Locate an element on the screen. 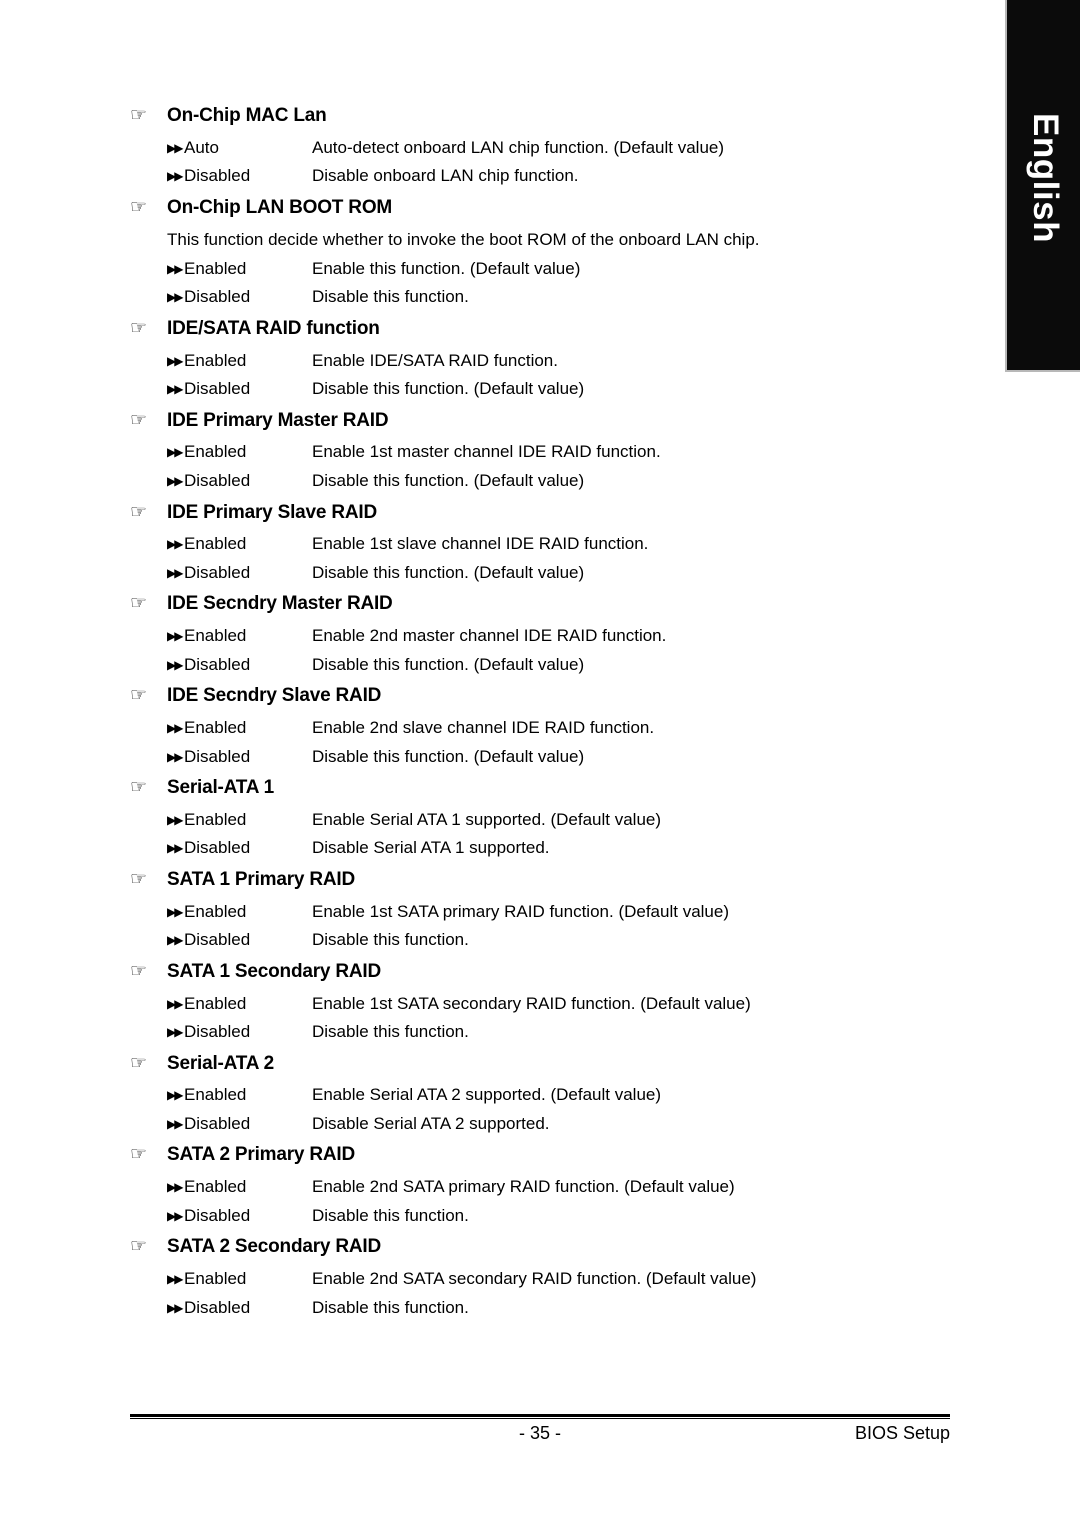 The image size is (1080, 1529). section-title: Serial-ATA 2 is located at coordinates (221, 1063).